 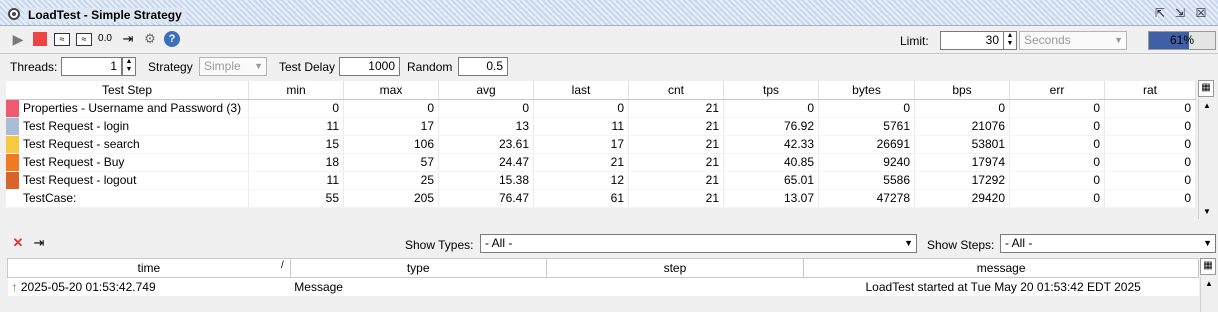 What do you see at coordinates (391, 90) in the screenshot?
I see `column-header: max` at bounding box center [391, 90].